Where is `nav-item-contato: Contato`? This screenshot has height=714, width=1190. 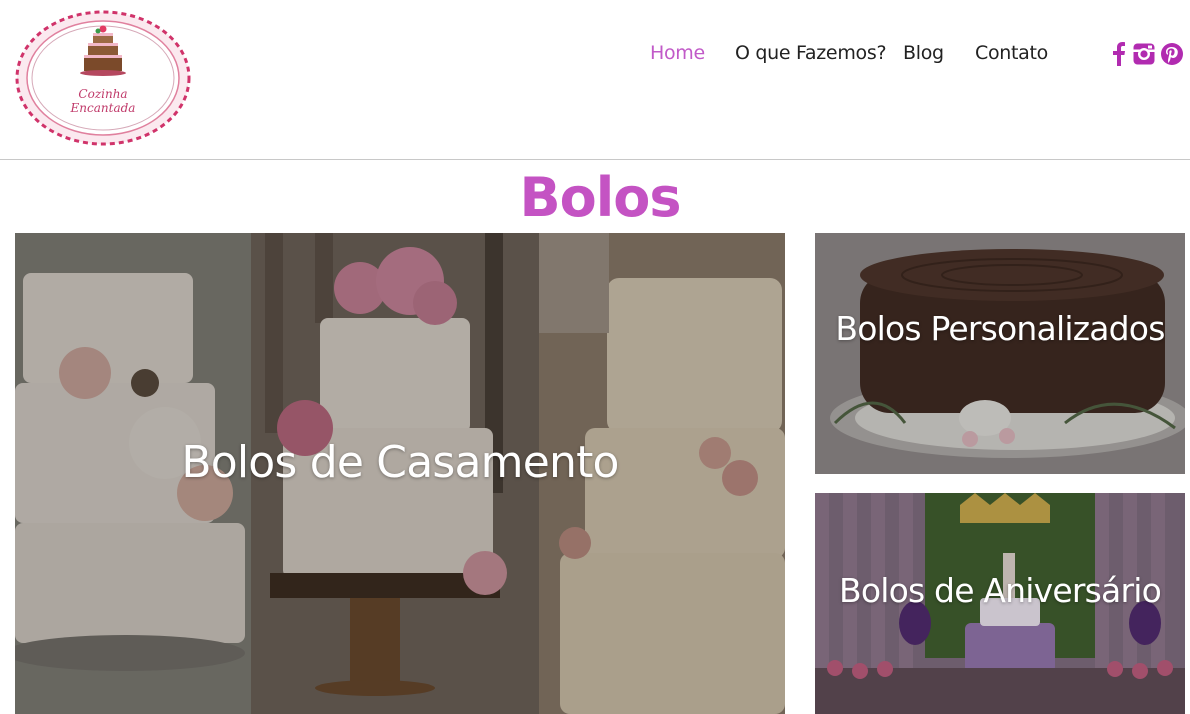 nav-item-contato: Contato is located at coordinates (1011, 53).